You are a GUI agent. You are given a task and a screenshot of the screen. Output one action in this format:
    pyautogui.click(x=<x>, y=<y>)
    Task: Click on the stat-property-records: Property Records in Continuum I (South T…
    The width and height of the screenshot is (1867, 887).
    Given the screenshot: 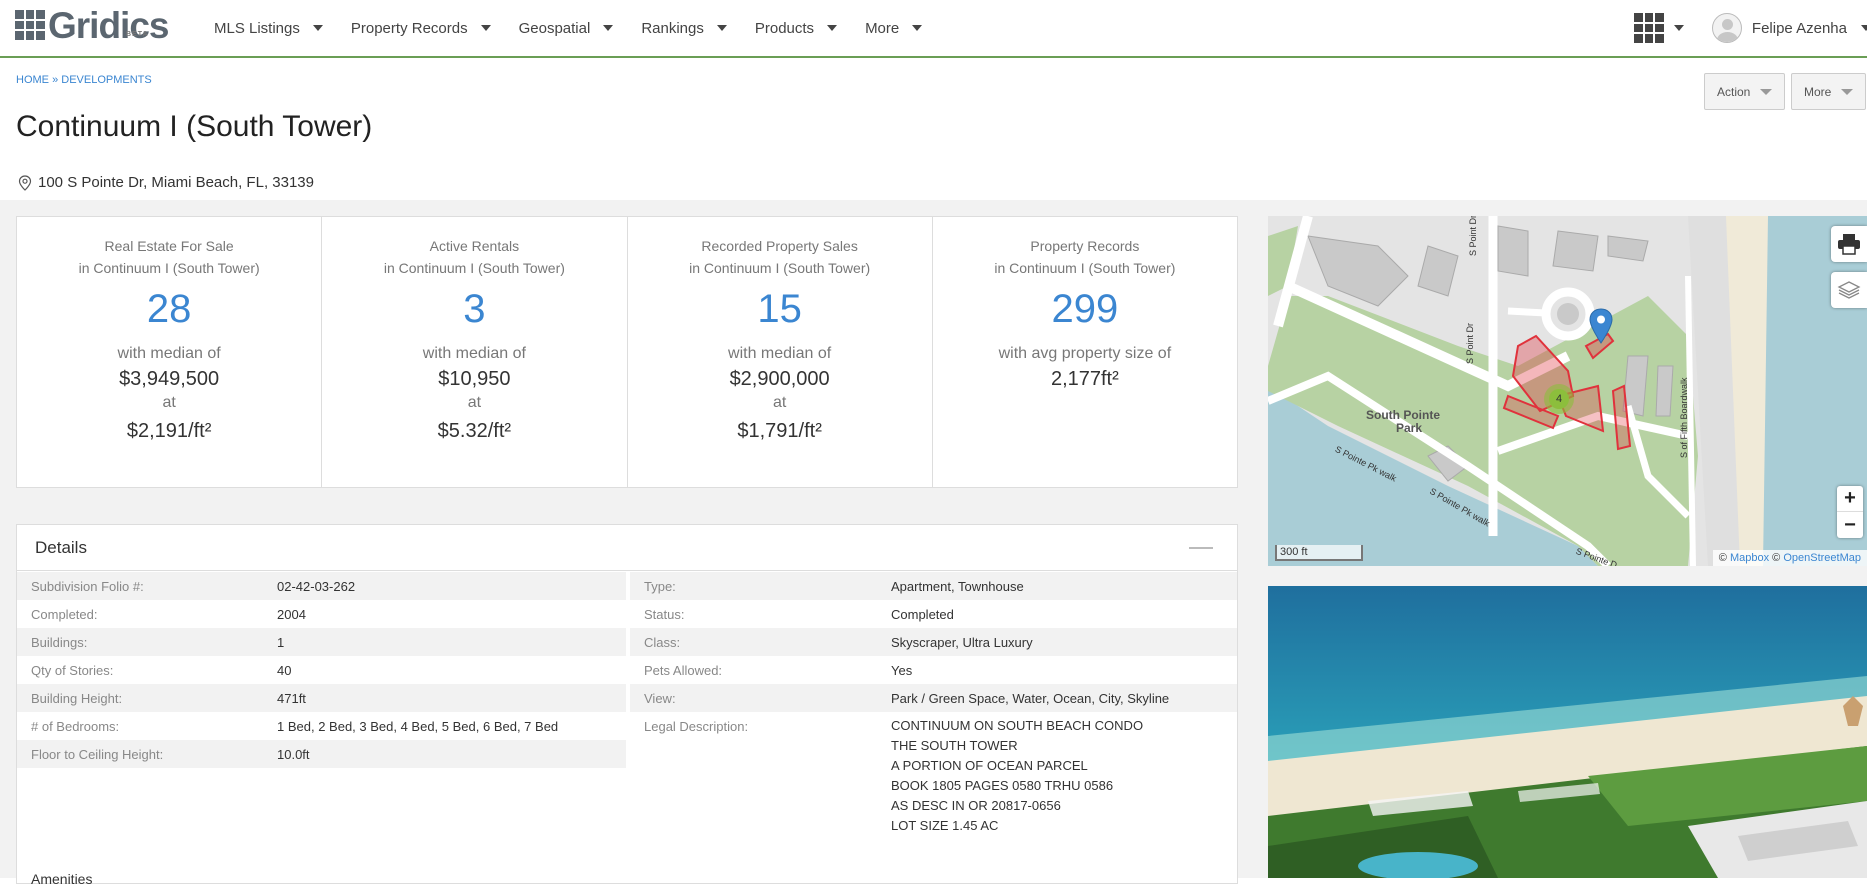 What is the action you would take?
    pyautogui.click(x=1085, y=352)
    